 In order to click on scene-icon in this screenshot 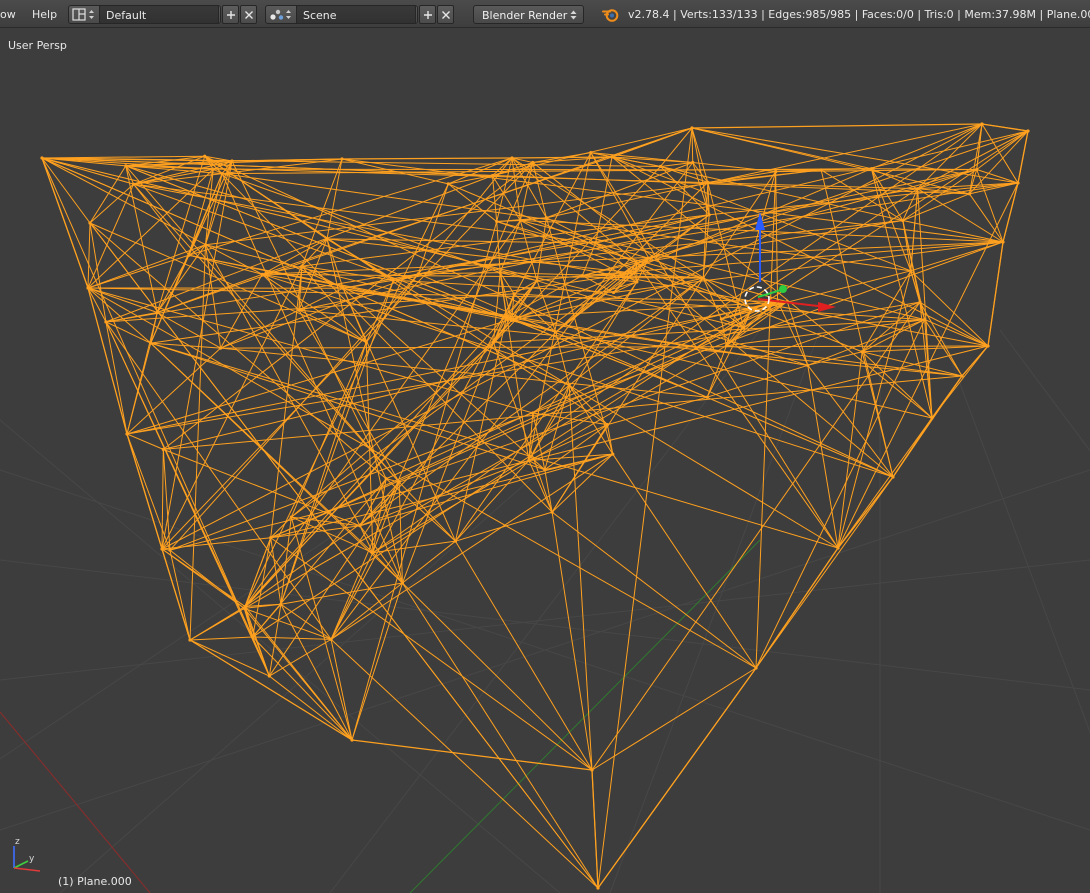, I will do `click(281, 14)`.